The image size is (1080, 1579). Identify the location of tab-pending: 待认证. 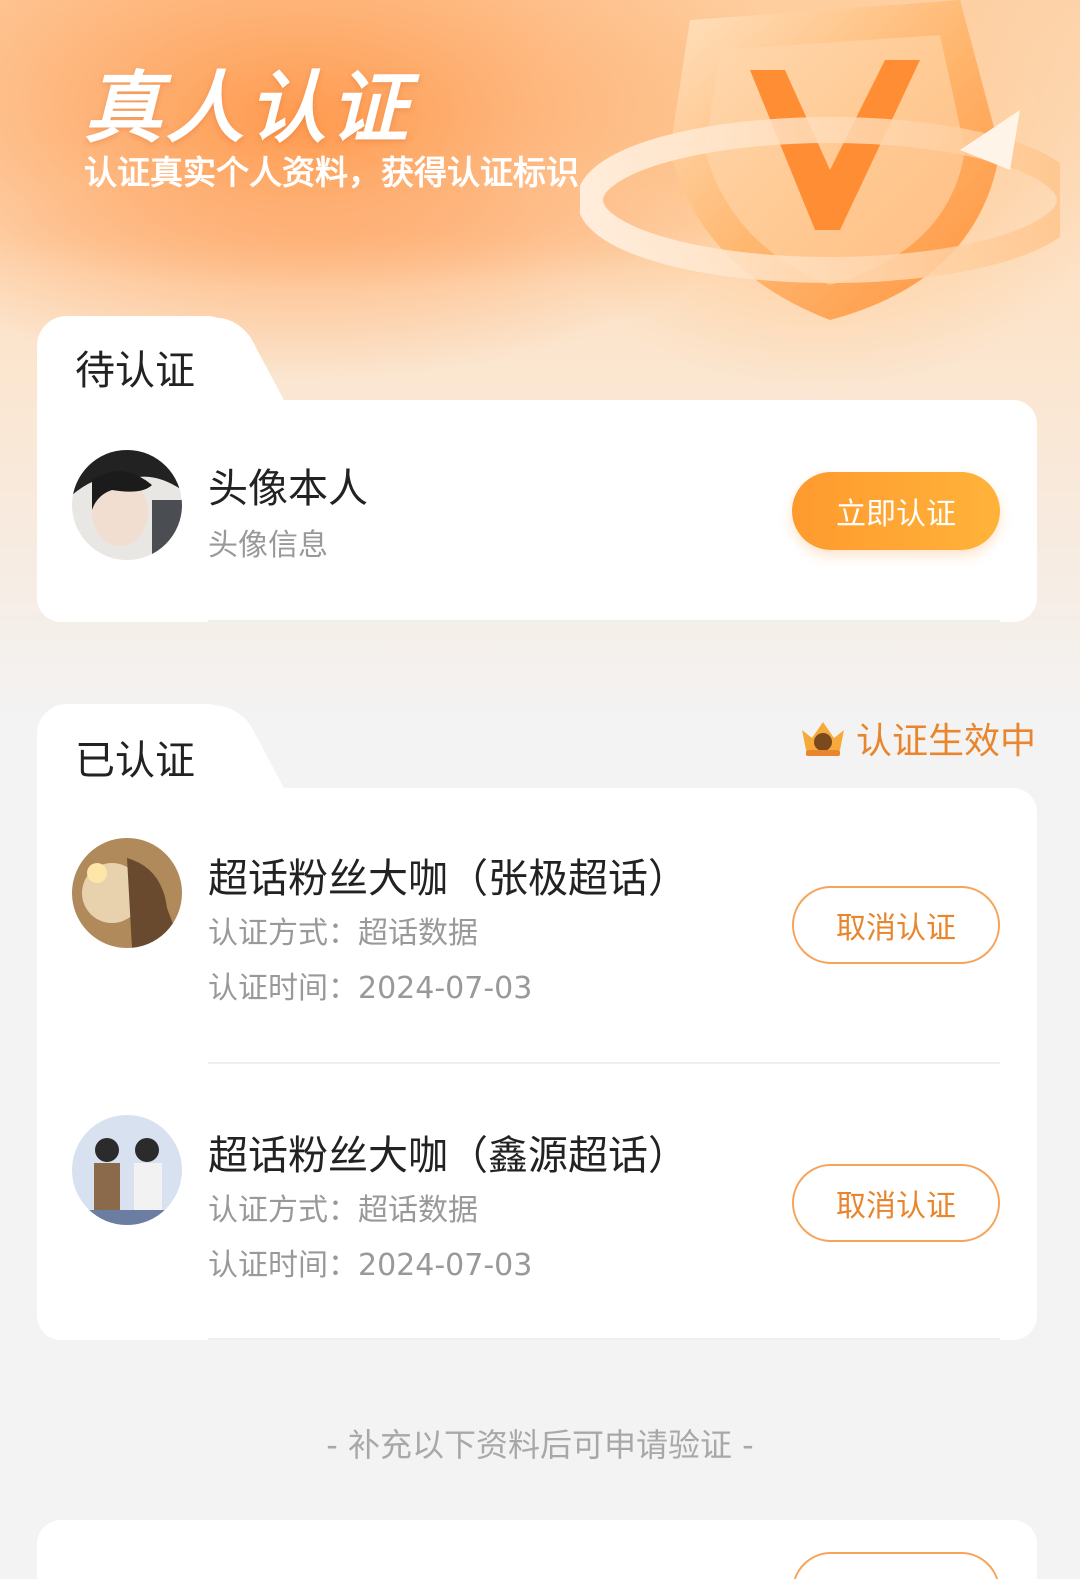
(137, 359).